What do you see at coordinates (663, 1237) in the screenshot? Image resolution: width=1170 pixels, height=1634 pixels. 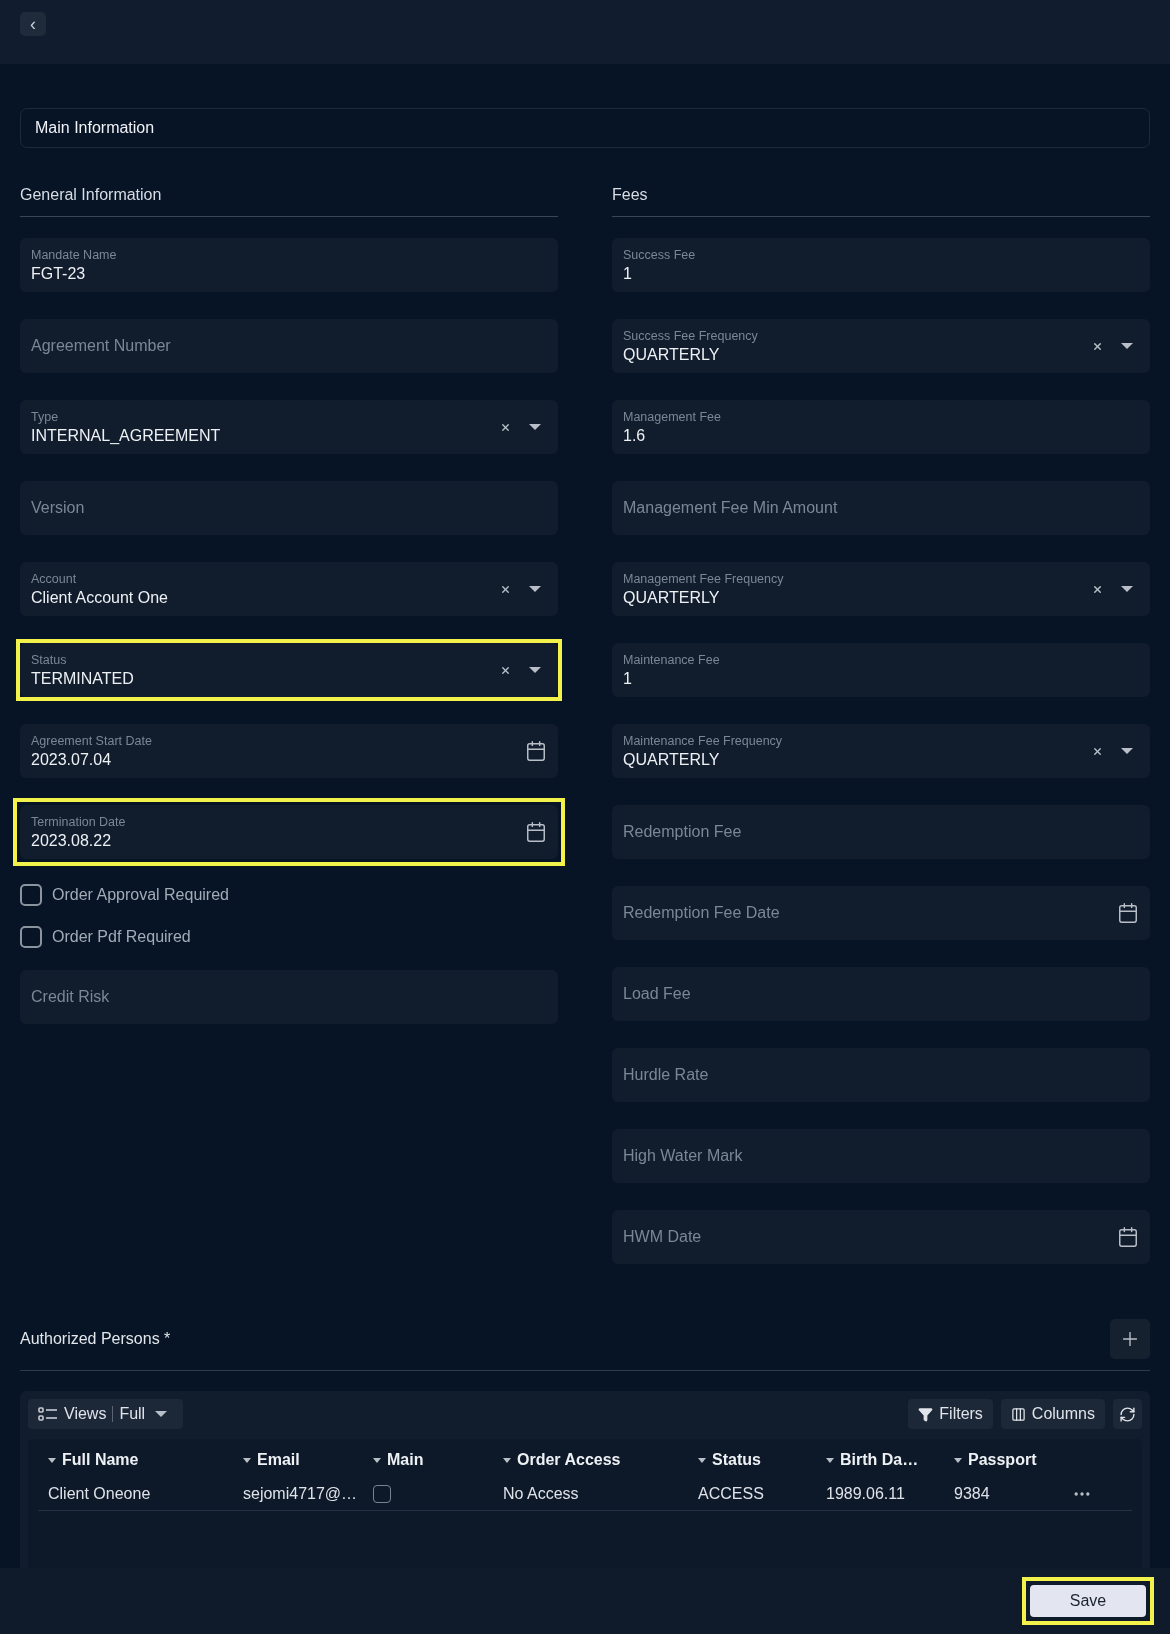 I see `field-placeholder: HWM Date` at bounding box center [663, 1237].